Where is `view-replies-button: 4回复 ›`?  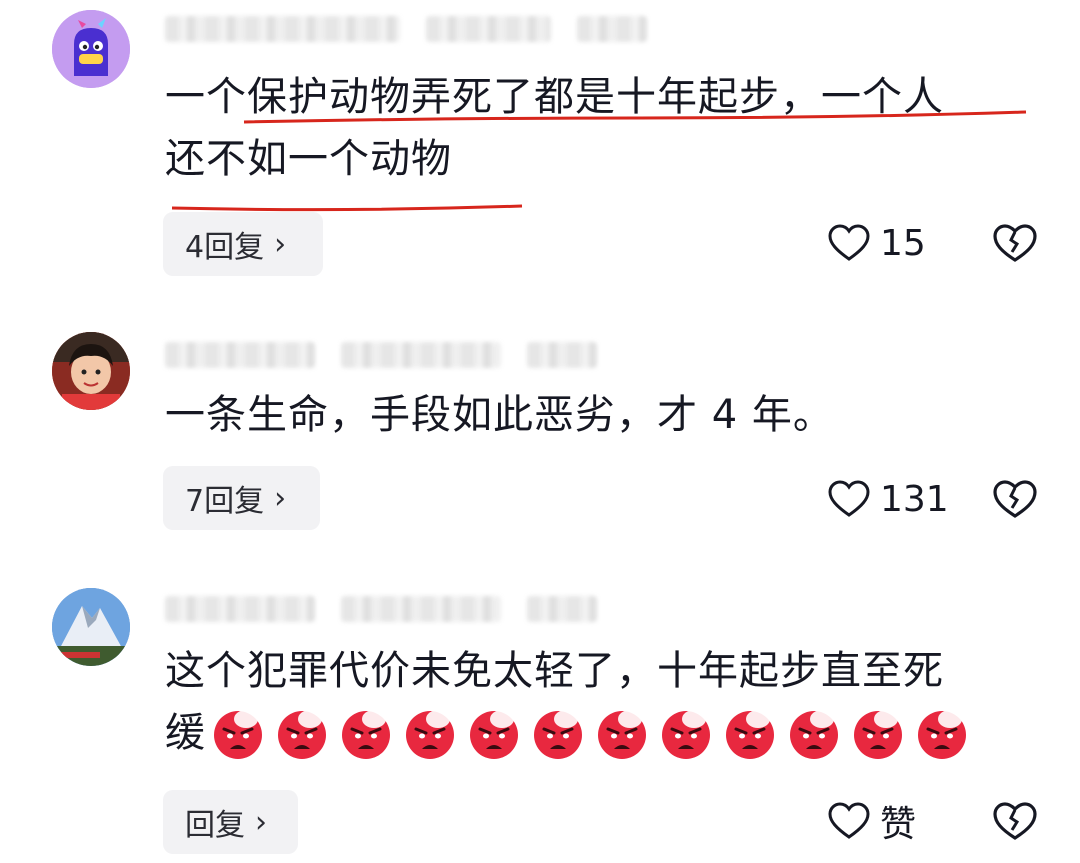 view-replies-button: 4回复 › is located at coordinates (243, 244).